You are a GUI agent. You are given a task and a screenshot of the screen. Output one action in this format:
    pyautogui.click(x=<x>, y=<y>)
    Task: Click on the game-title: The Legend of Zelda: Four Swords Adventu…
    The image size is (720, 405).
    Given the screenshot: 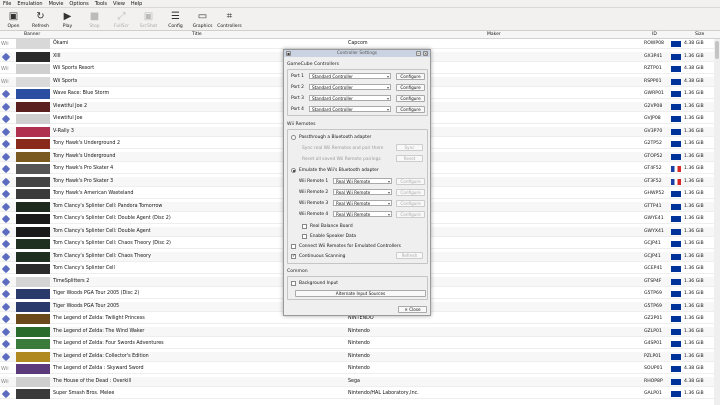 What is the action you would take?
    pyautogui.click(x=108, y=343)
    